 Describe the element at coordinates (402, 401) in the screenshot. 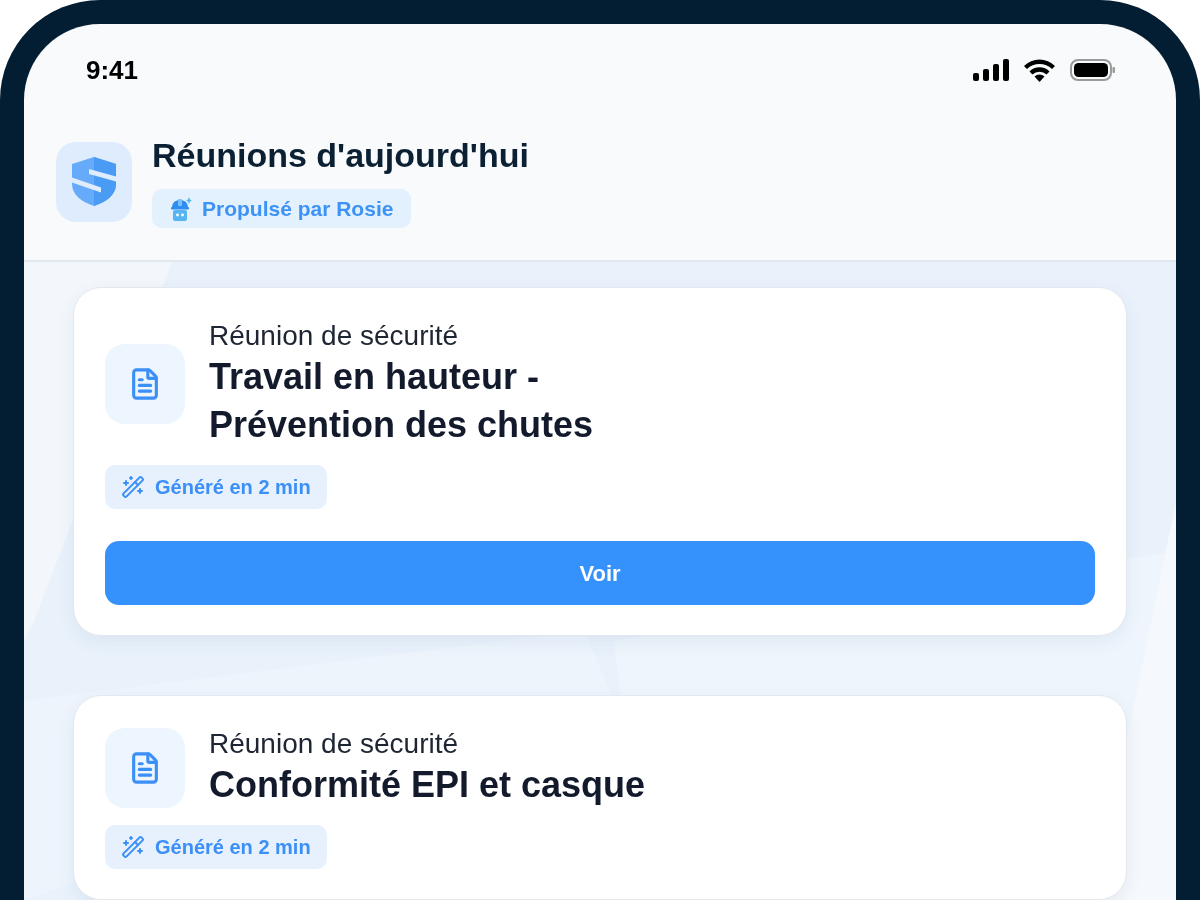

I see `meeting-title: Travail en hauteur - Prévention des chutes` at that location.